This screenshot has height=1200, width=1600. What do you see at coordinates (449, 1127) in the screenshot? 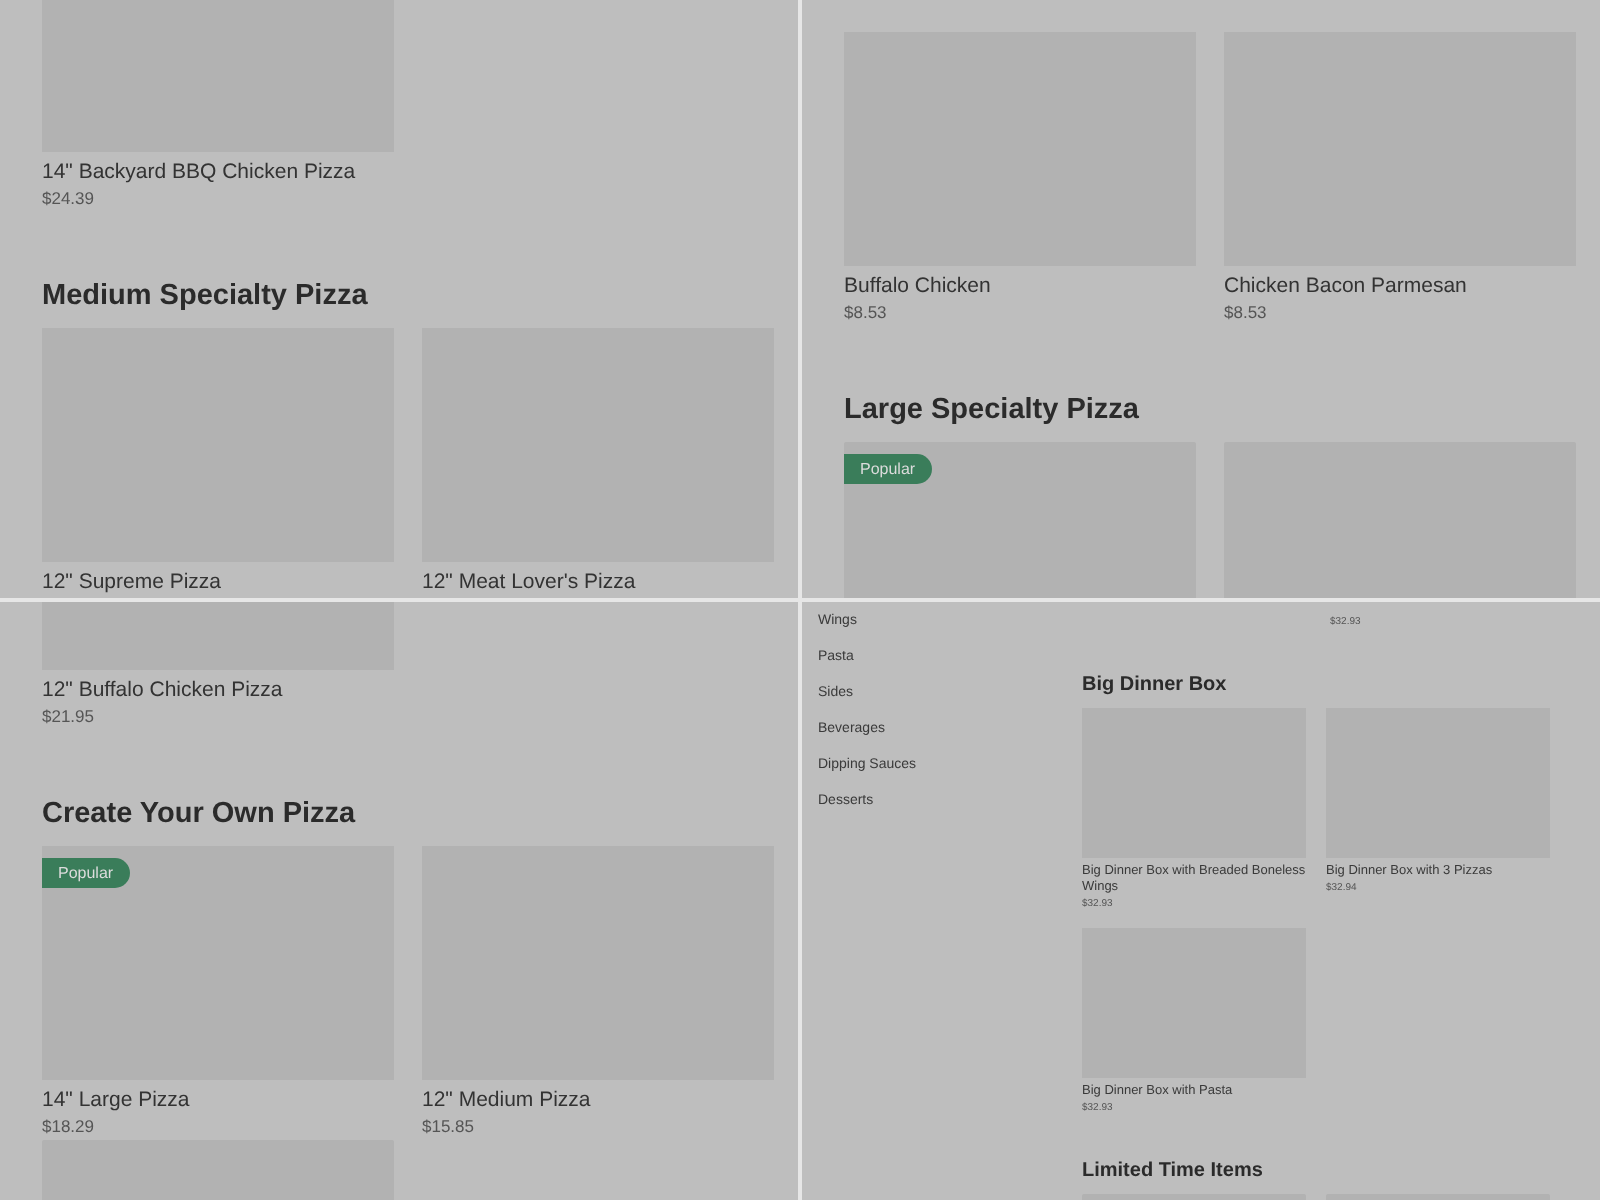
I see `item-price: $15.85` at bounding box center [449, 1127].